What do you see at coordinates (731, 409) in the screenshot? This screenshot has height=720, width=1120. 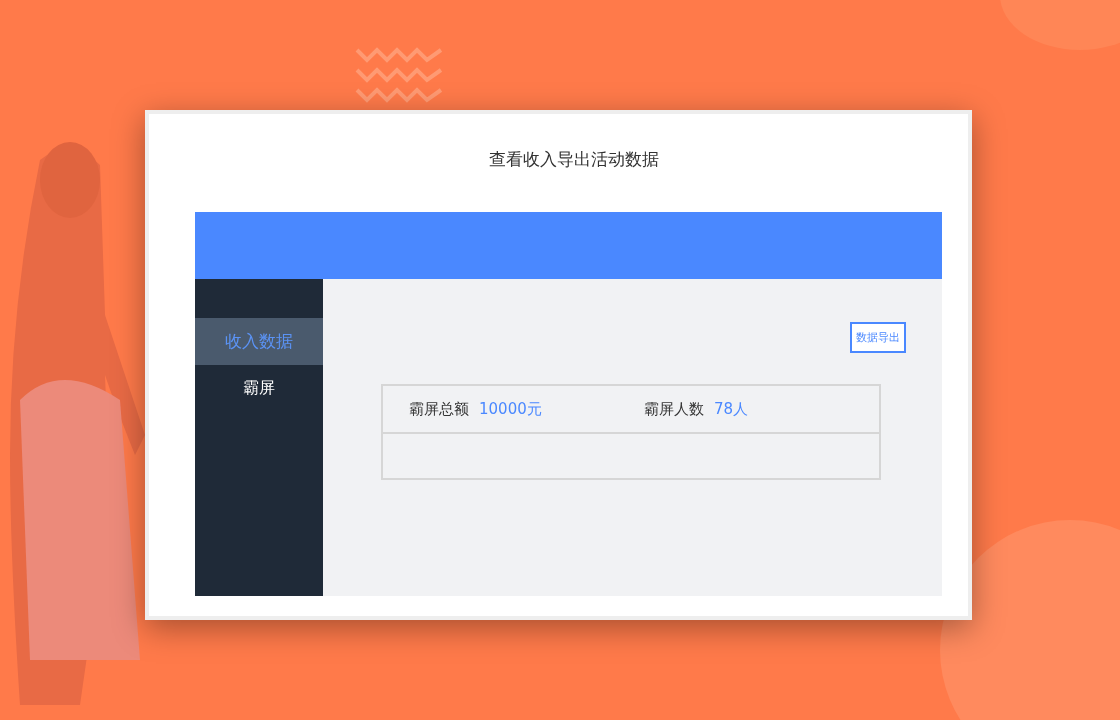 I see `stat-value: 78人` at bounding box center [731, 409].